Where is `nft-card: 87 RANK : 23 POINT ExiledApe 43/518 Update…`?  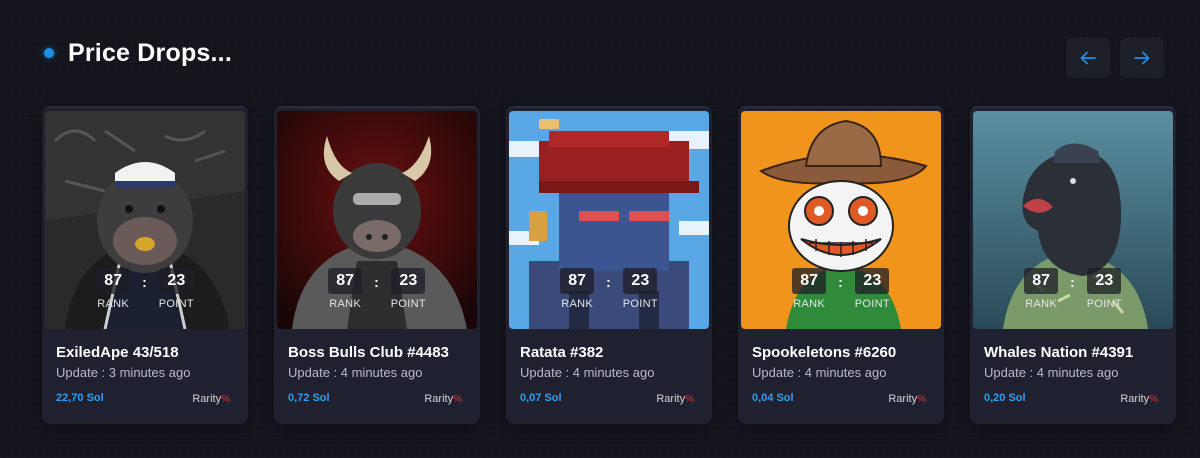 nft-card: 87 RANK : 23 POINT ExiledApe 43/518 Update… is located at coordinates (145, 265).